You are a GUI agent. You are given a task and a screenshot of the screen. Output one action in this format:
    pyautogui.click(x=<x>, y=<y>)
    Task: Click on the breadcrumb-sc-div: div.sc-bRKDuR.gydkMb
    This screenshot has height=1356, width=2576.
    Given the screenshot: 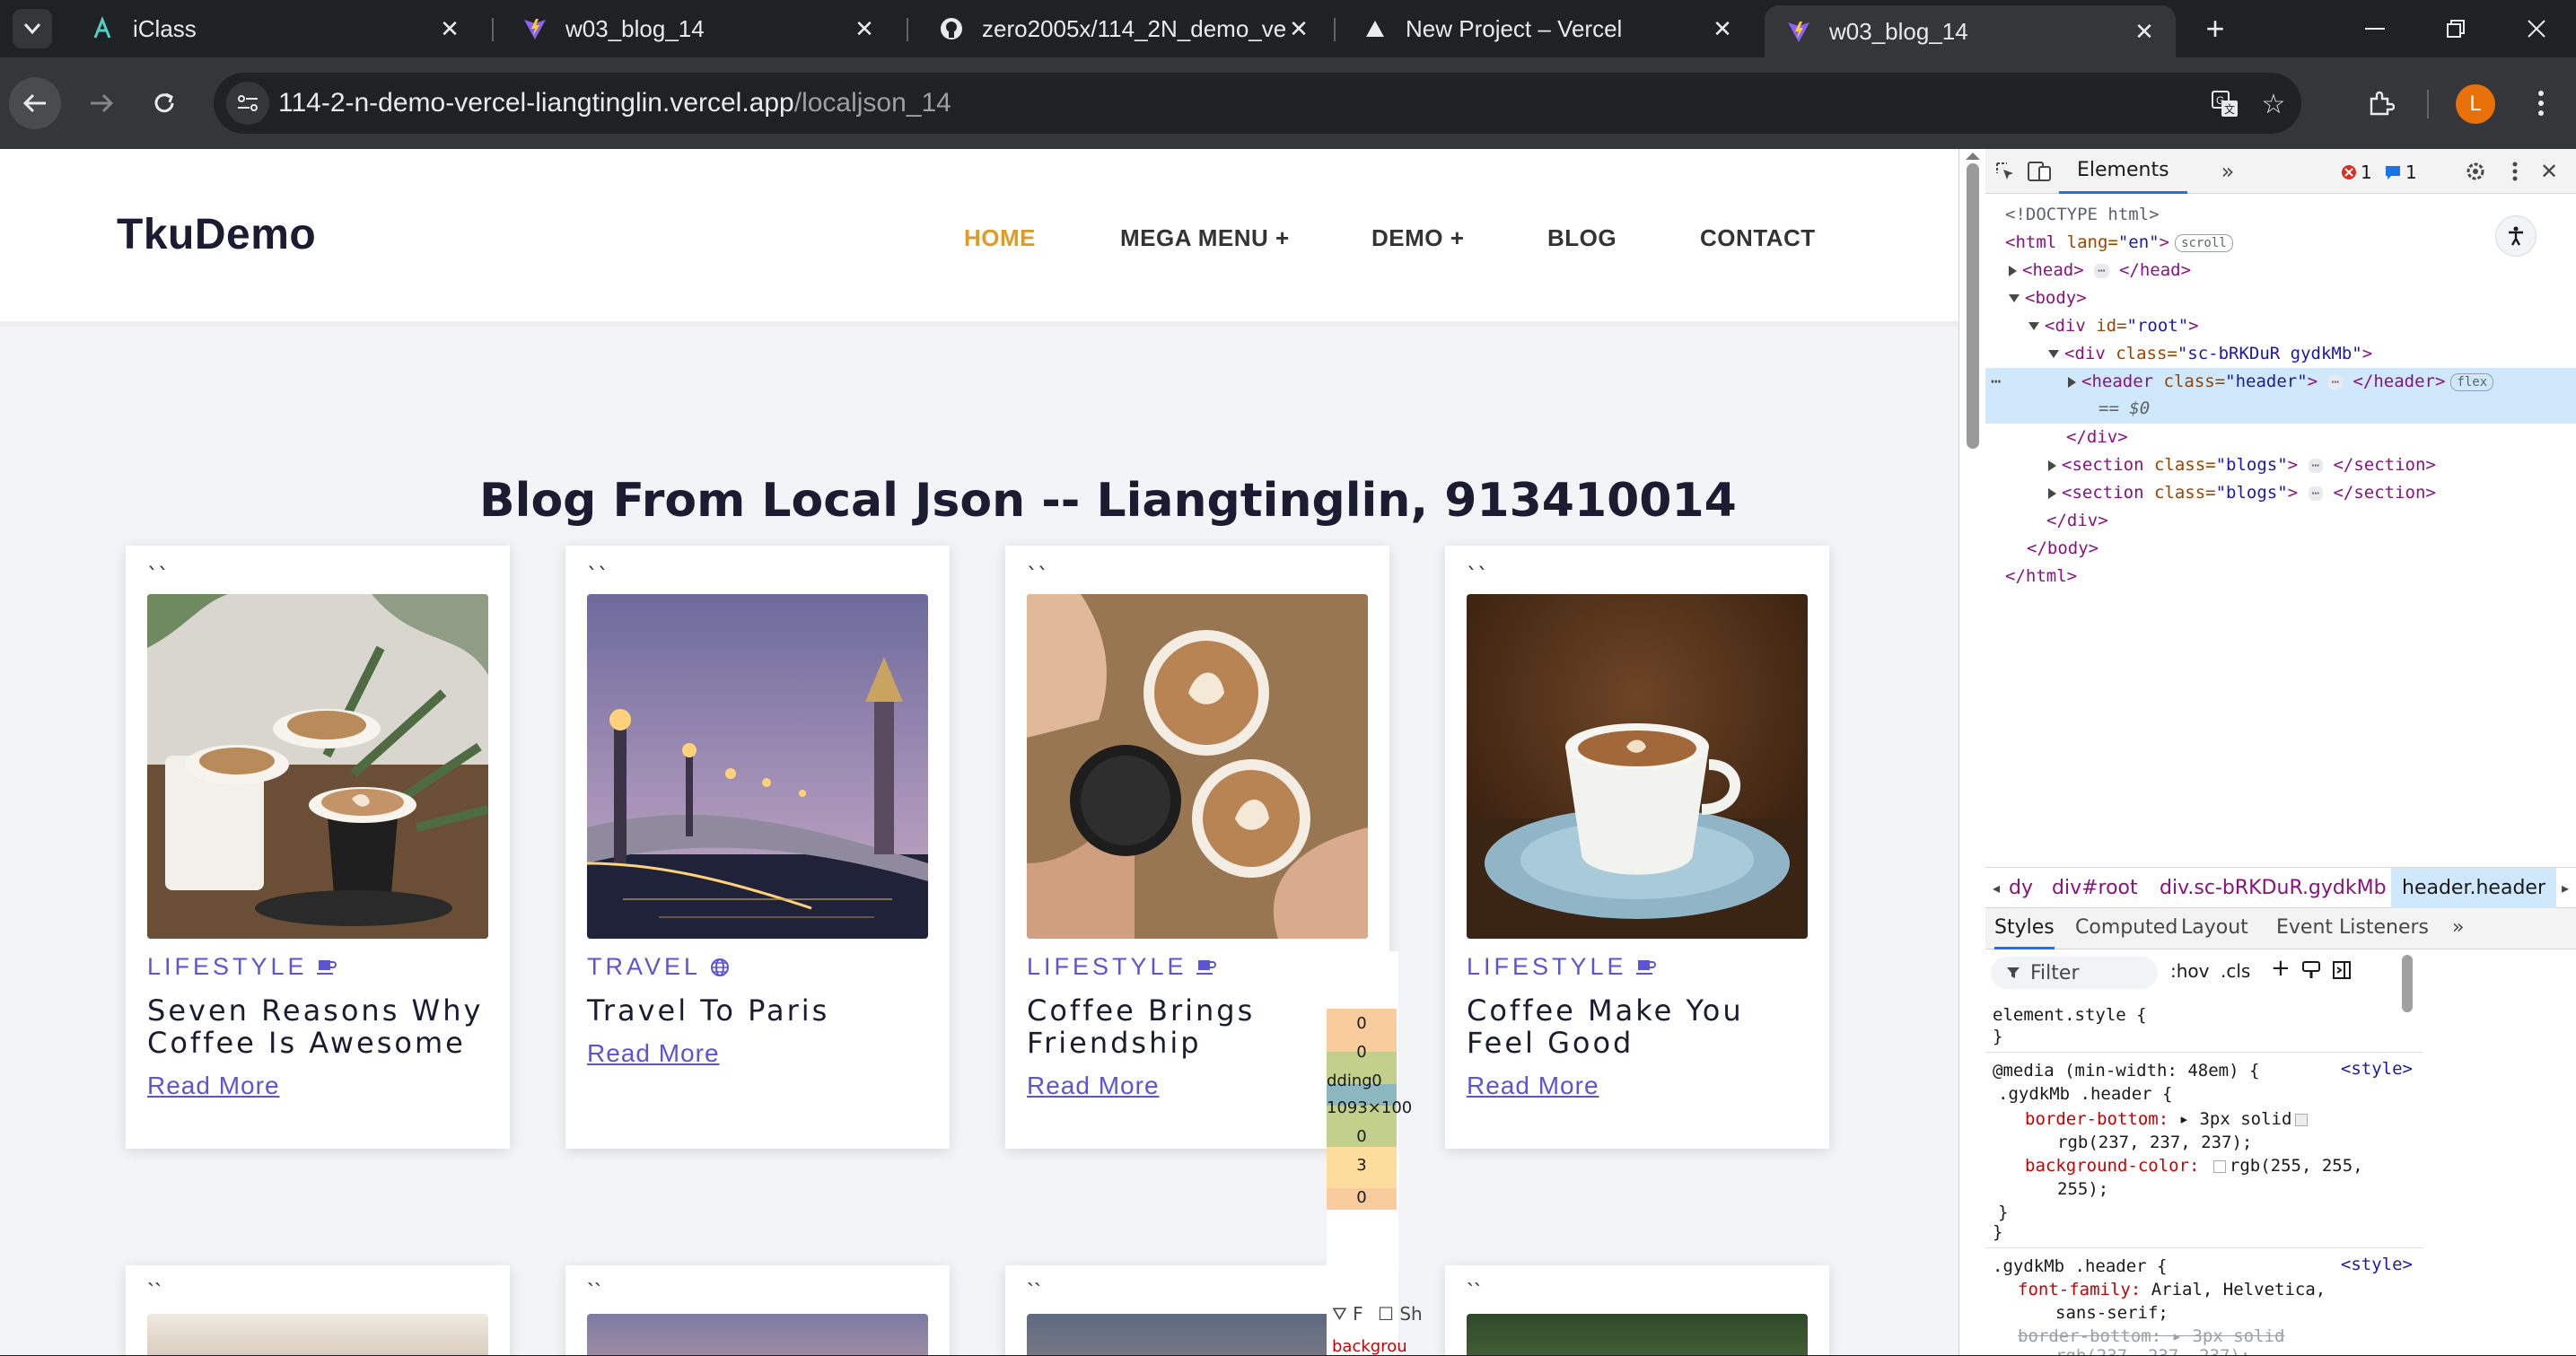 What is the action you would take?
    pyautogui.click(x=2273, y=888)
    